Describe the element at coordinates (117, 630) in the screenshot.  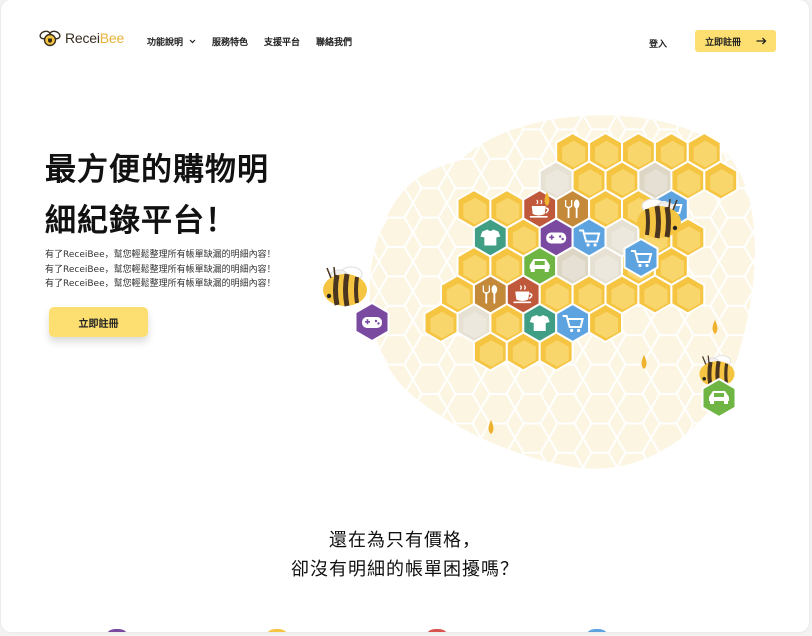
I see `feature-icon-purple` at that location.